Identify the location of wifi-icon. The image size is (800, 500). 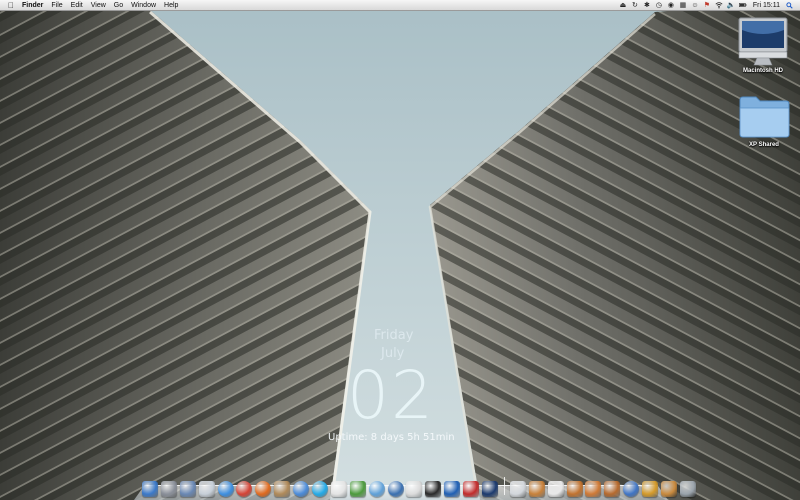
(719, 5).